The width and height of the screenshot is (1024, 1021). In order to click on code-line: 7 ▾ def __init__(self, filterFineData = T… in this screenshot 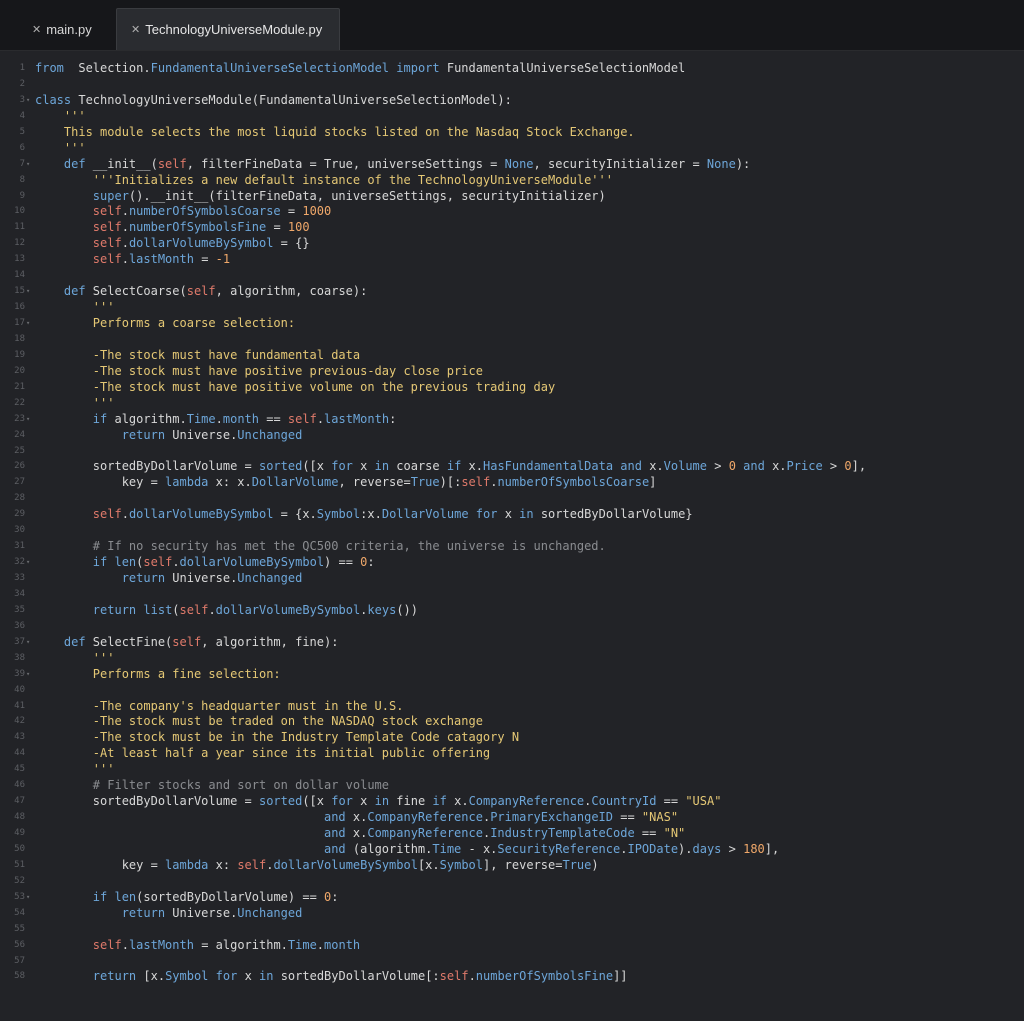, I will do `click(517, 164)`.